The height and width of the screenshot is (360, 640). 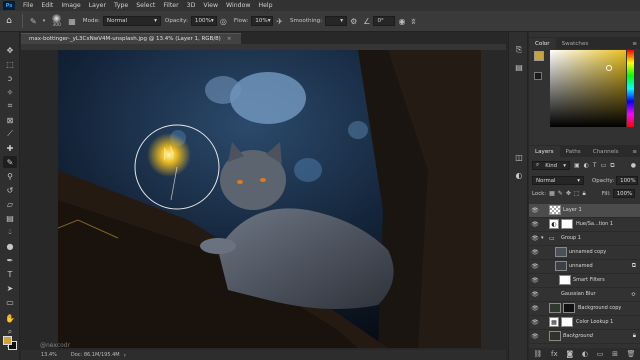 I want to click on foreground-color-swatch, so click(x=7, y=340).